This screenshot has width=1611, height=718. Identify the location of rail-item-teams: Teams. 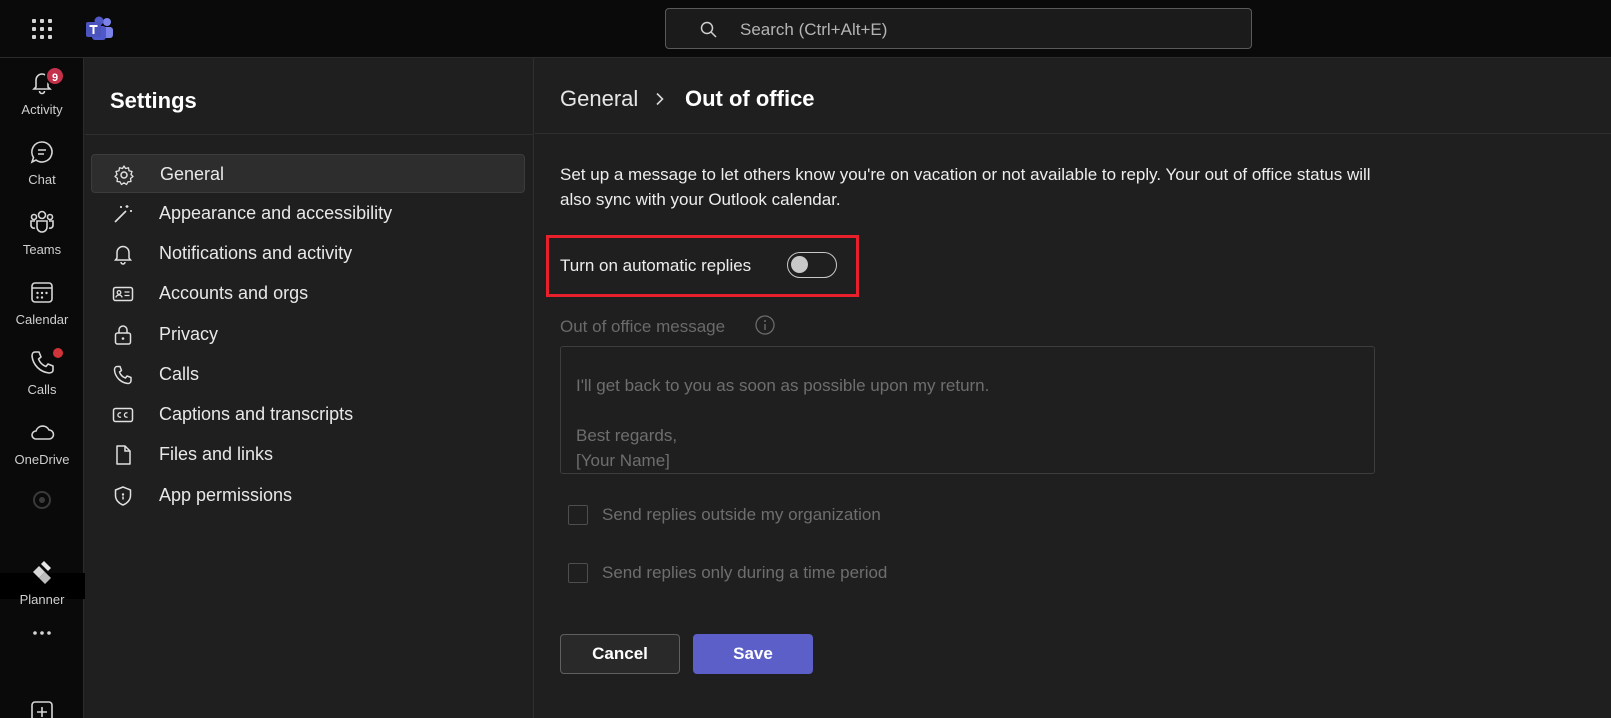
(42, 230).